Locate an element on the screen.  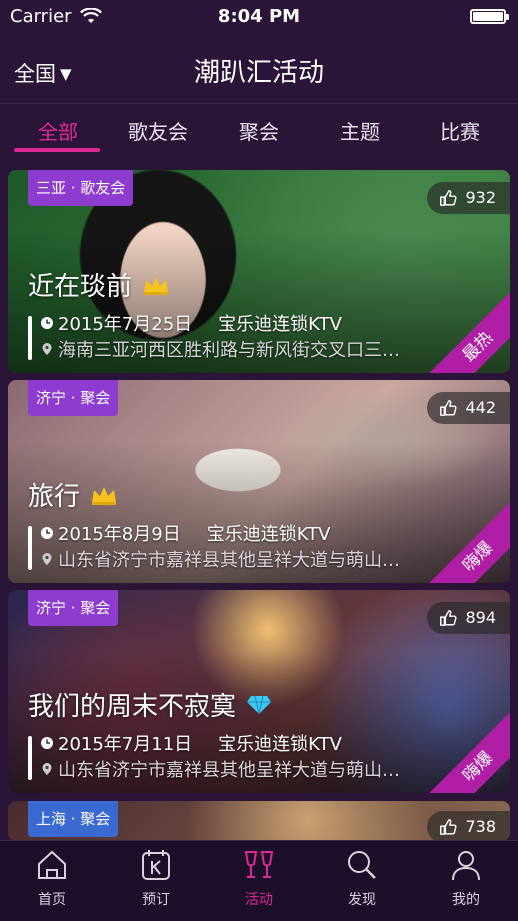
like-counter: 442 is located at coordinates (468, 408).